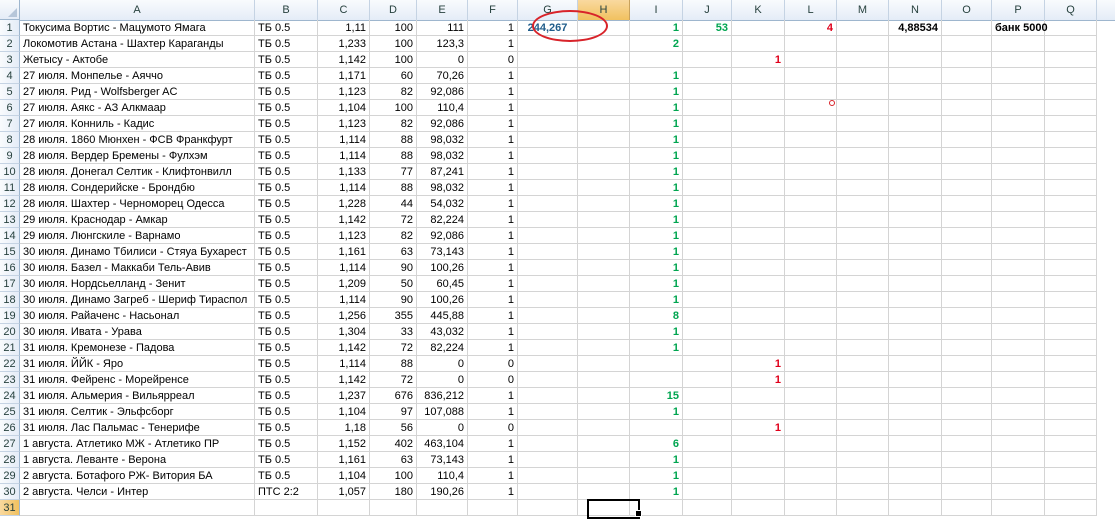  What do you see at coordinates (758, 268) in the screenshot?
I see `cell-k16` at bounding box center [758, 268].